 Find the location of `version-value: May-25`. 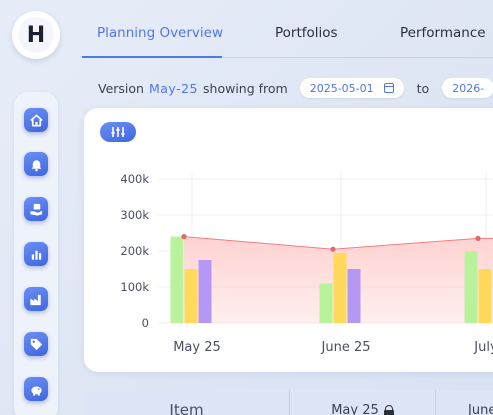

version-value: May-25 is located at coordinates (173, 88).